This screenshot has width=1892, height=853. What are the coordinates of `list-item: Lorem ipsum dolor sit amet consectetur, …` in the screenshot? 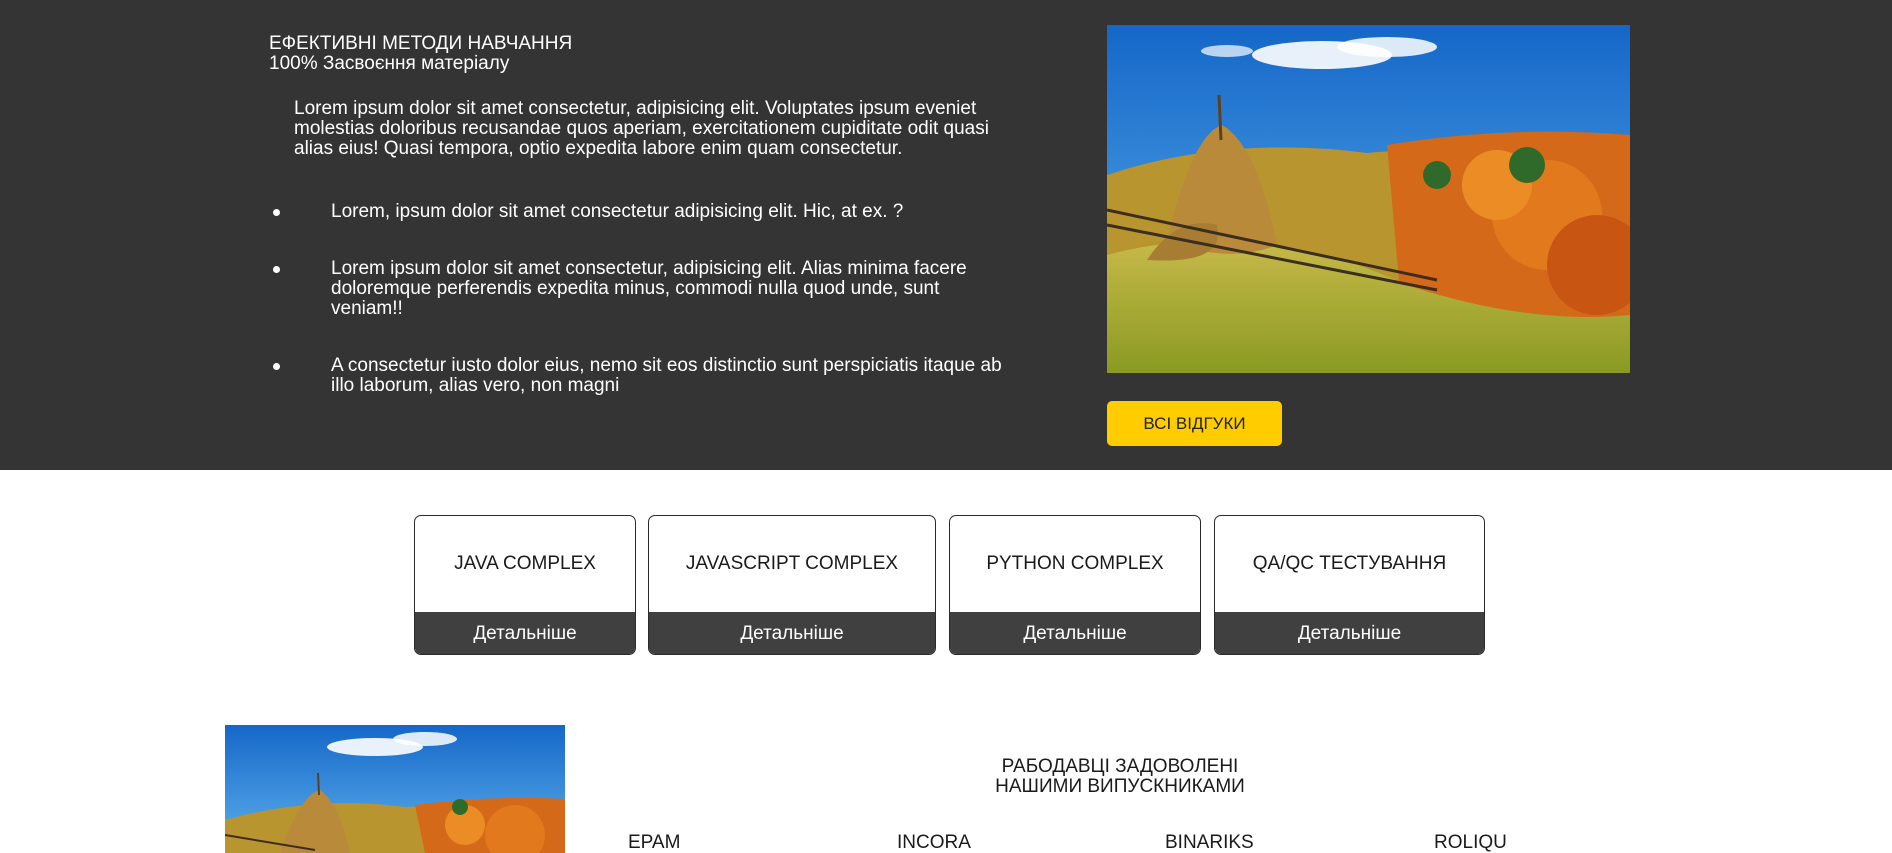 It's located at (639, 289).